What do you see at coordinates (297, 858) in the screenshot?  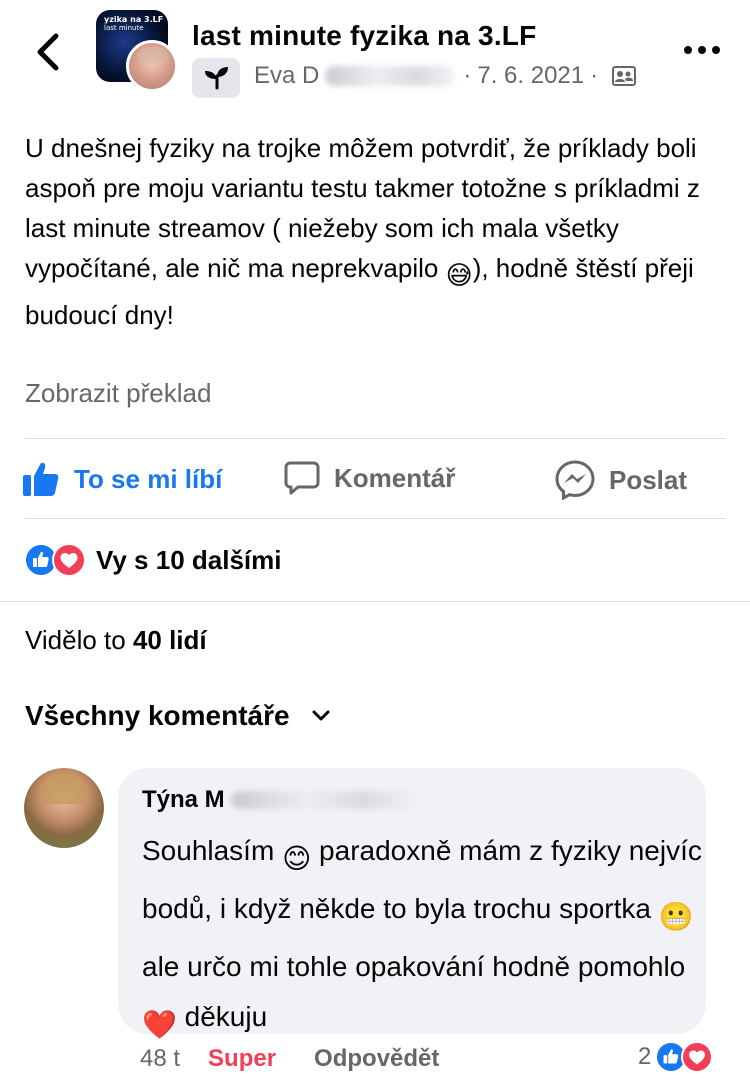 I see `smiling-emoji: 😊` at bounding box center [297, 858].